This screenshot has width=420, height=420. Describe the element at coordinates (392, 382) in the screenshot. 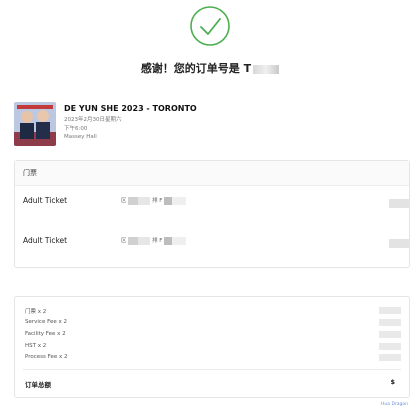

I see `total-value: $` at that location.